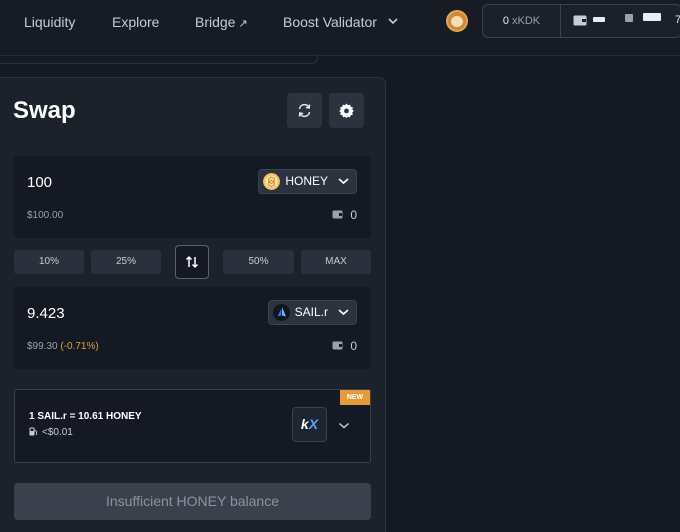  I want to click on nav-explore: Explore, so click(135, 22).